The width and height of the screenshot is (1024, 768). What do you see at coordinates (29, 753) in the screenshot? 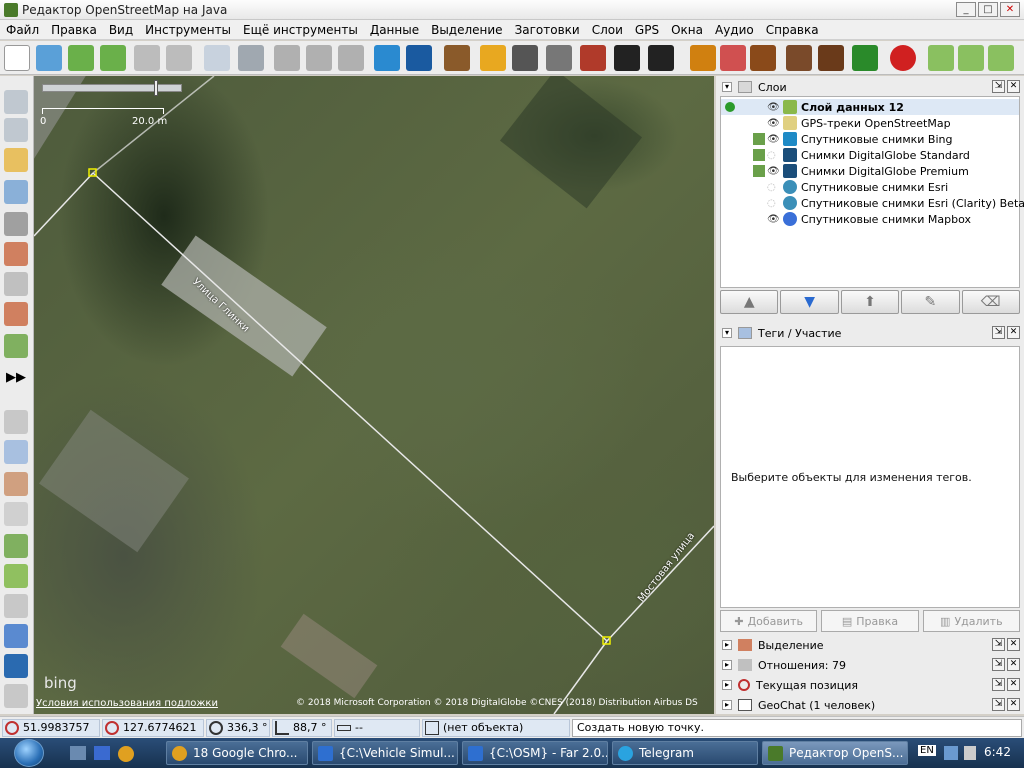
I see `start-button-icon` at bounding box center [29, 753].